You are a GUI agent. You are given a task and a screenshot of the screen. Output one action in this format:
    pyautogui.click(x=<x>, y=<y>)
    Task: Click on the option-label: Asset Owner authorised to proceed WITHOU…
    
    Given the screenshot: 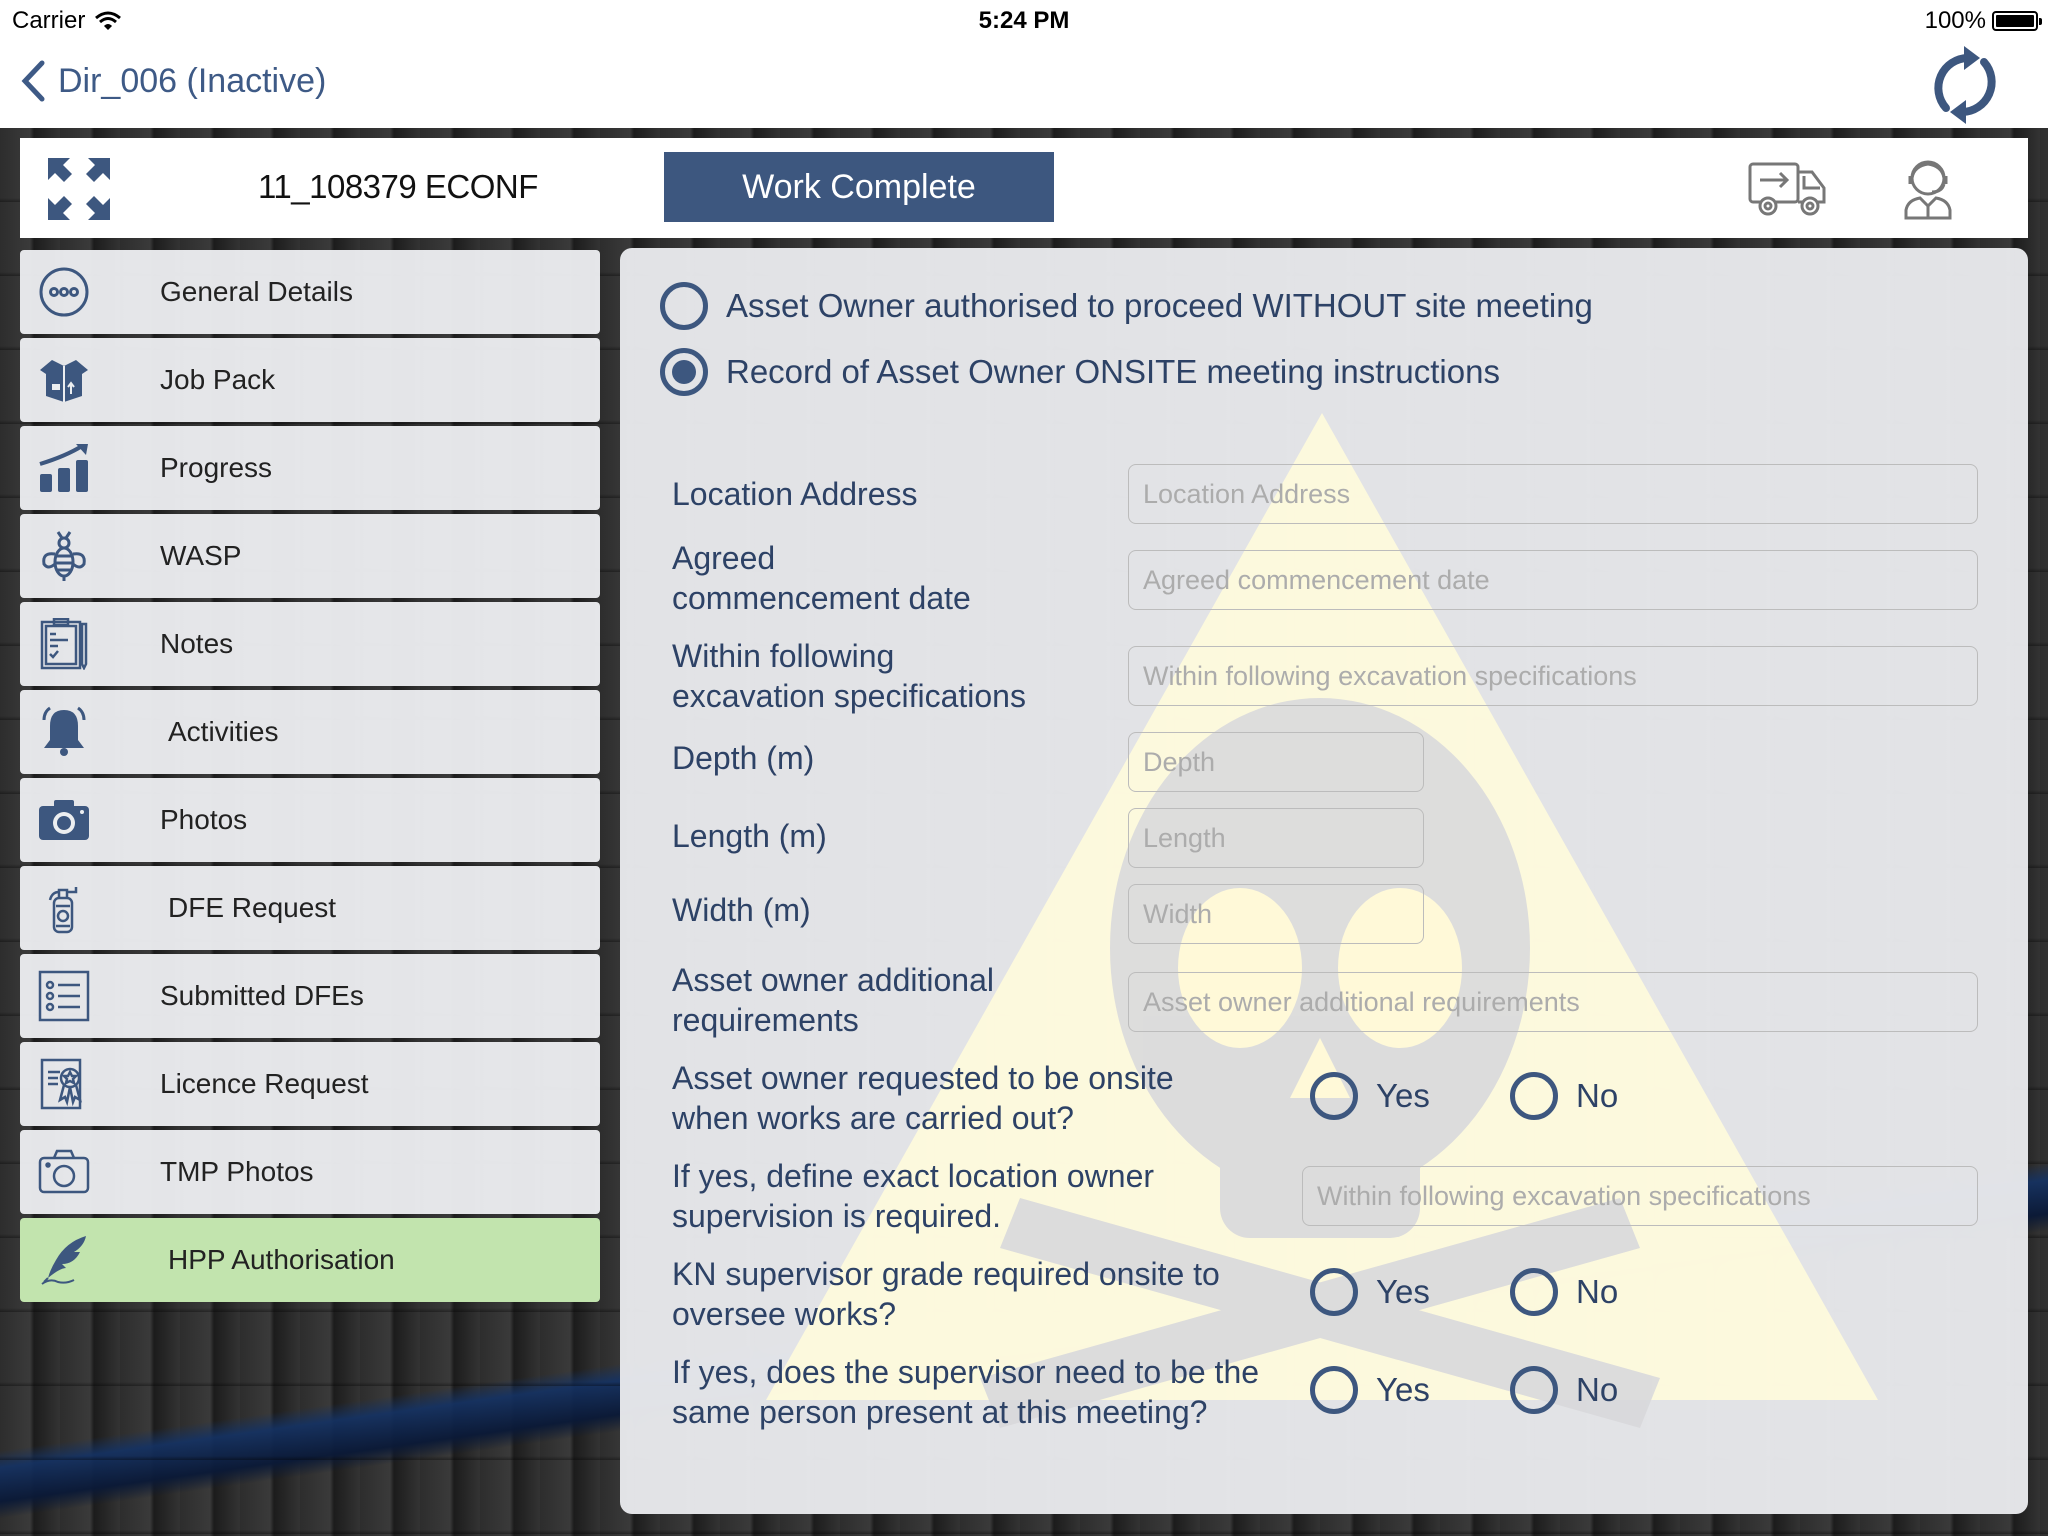 What is the action you would take?
    pyautogui.click(x=1159, y=305)
    